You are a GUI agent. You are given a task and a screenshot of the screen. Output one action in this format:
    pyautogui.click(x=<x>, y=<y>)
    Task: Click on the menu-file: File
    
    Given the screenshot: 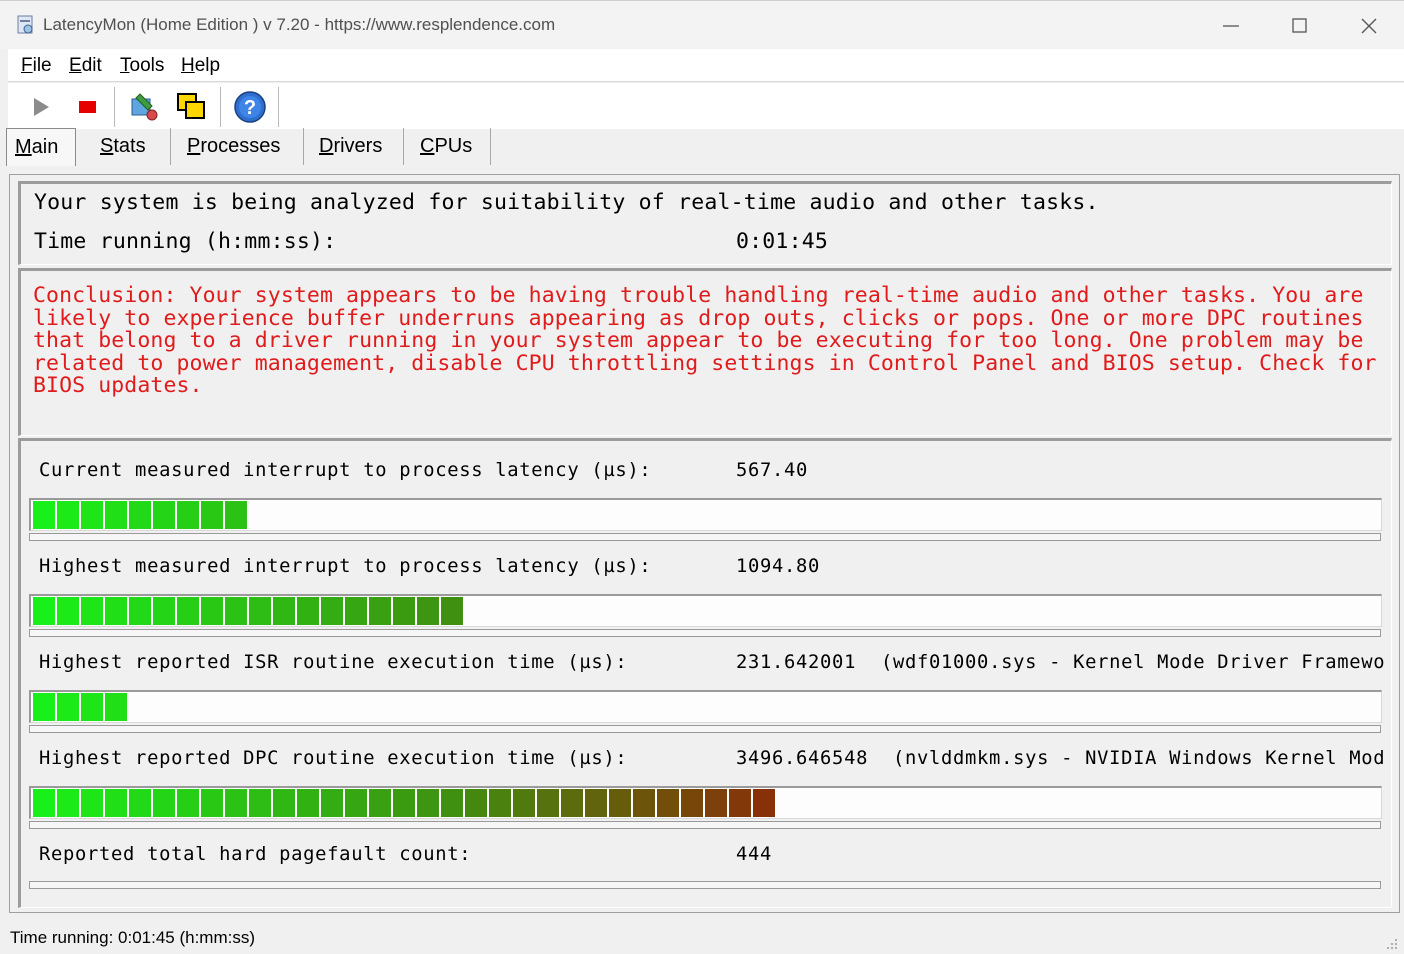 What is the action you would take?
    pyautogui.click(x=36, y=66)
    